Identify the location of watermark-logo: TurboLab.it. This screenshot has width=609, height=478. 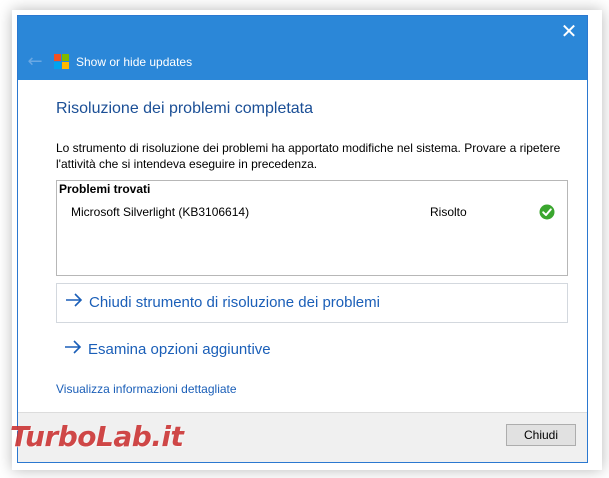
(97, 436).